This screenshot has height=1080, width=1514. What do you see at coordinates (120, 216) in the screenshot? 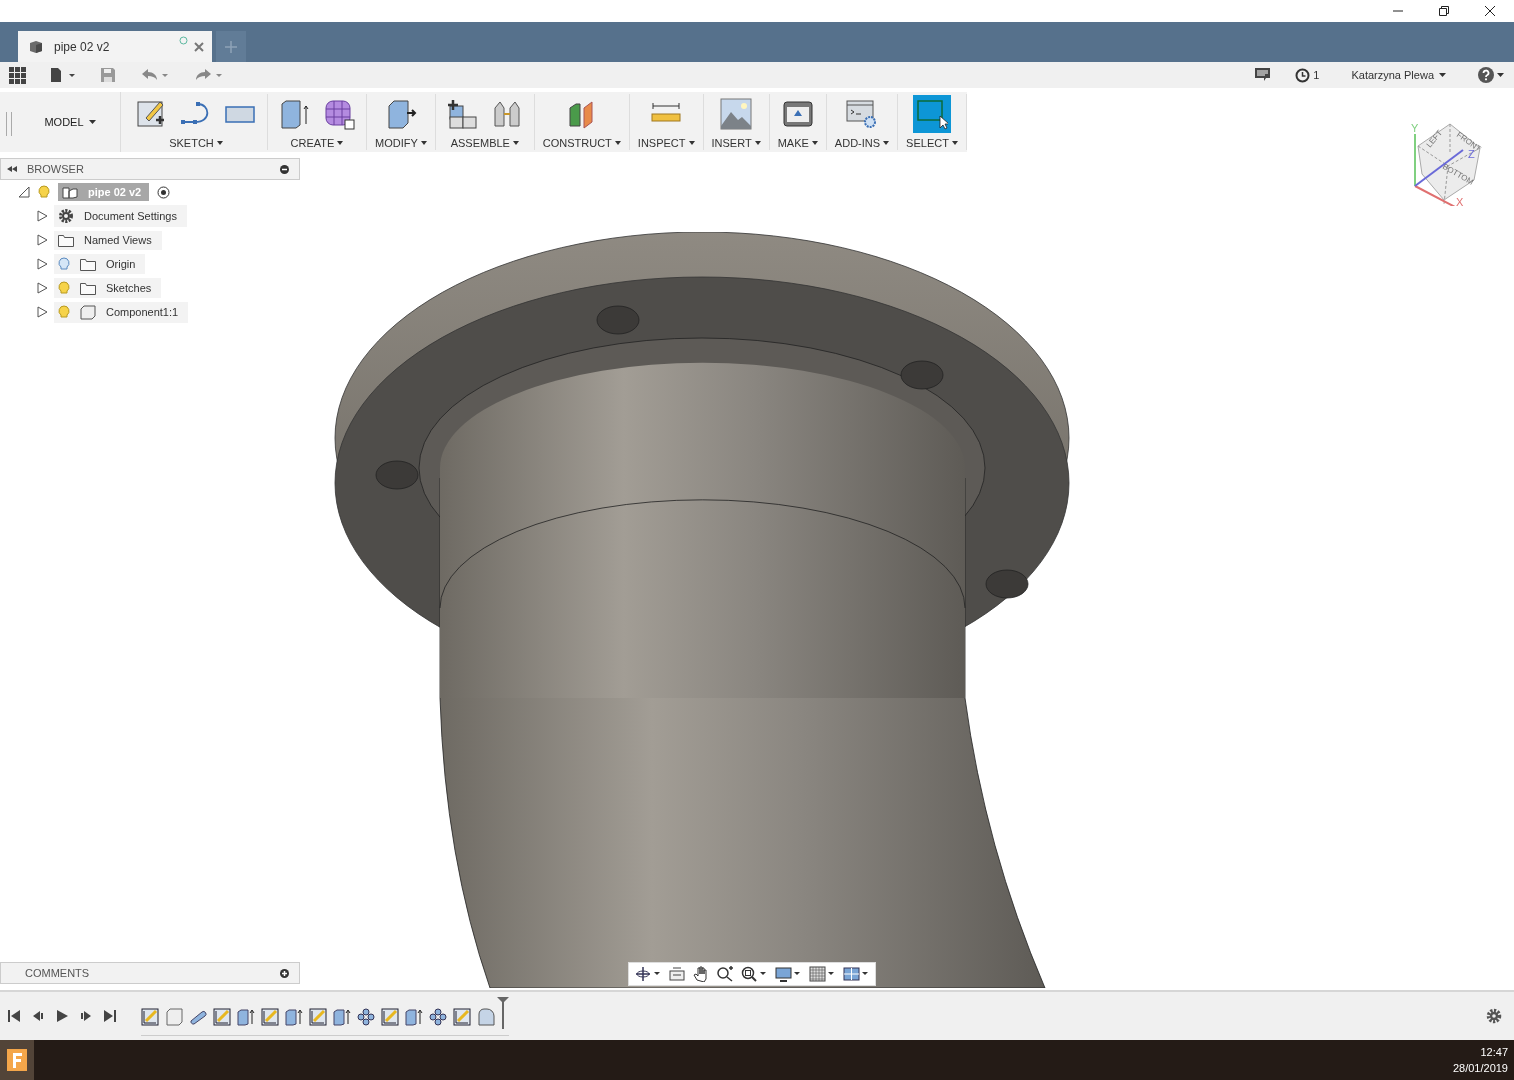
I see `browser-item: Document Settings` at bounding box center [120, 216].